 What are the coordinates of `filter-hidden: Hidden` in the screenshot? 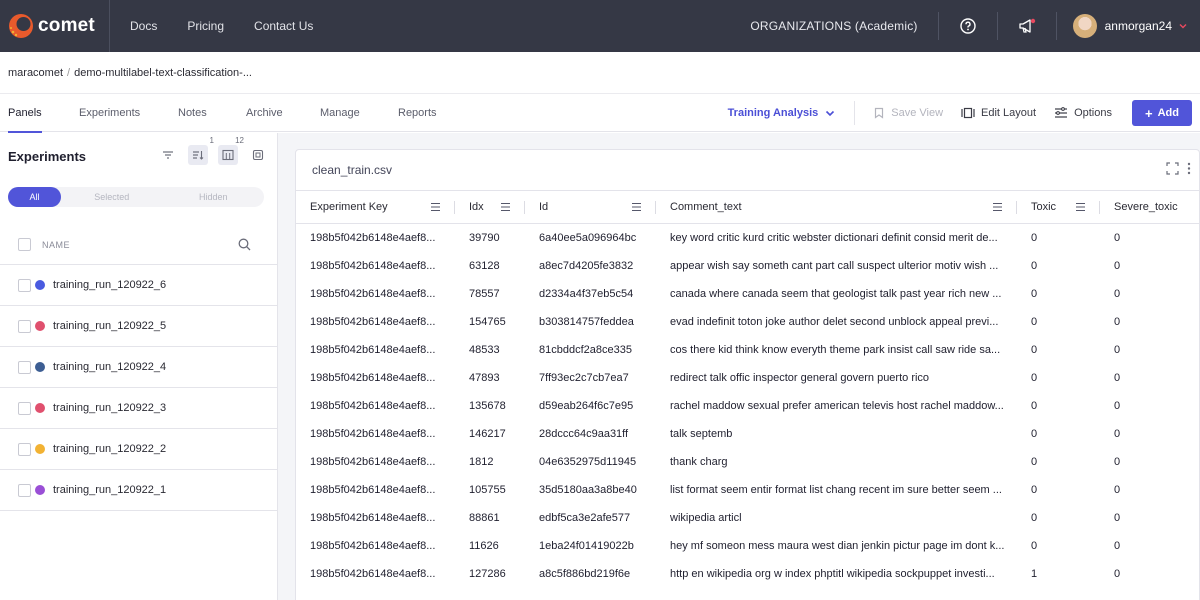 It's located at (214, 197).